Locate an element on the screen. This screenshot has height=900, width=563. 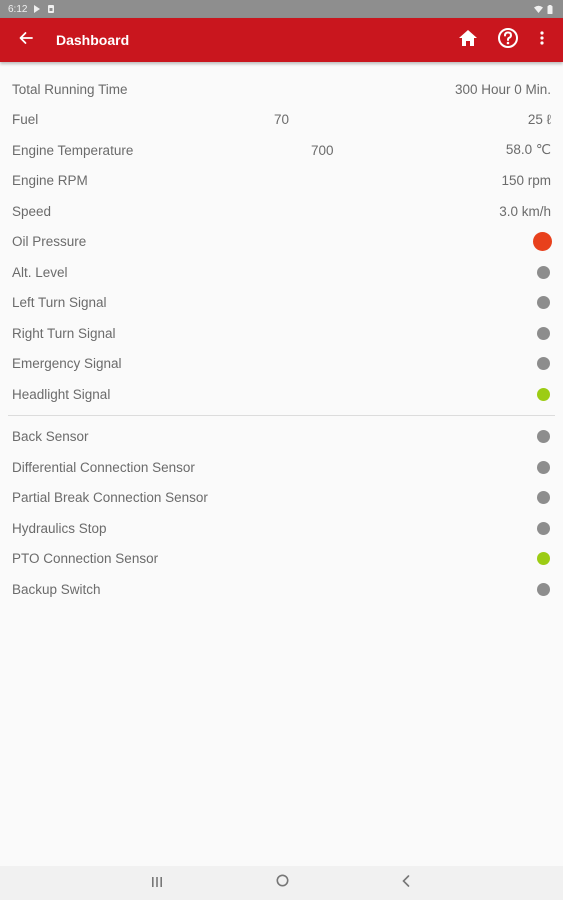
signal-label: Alt. Level is located at coordinates (40, 272).